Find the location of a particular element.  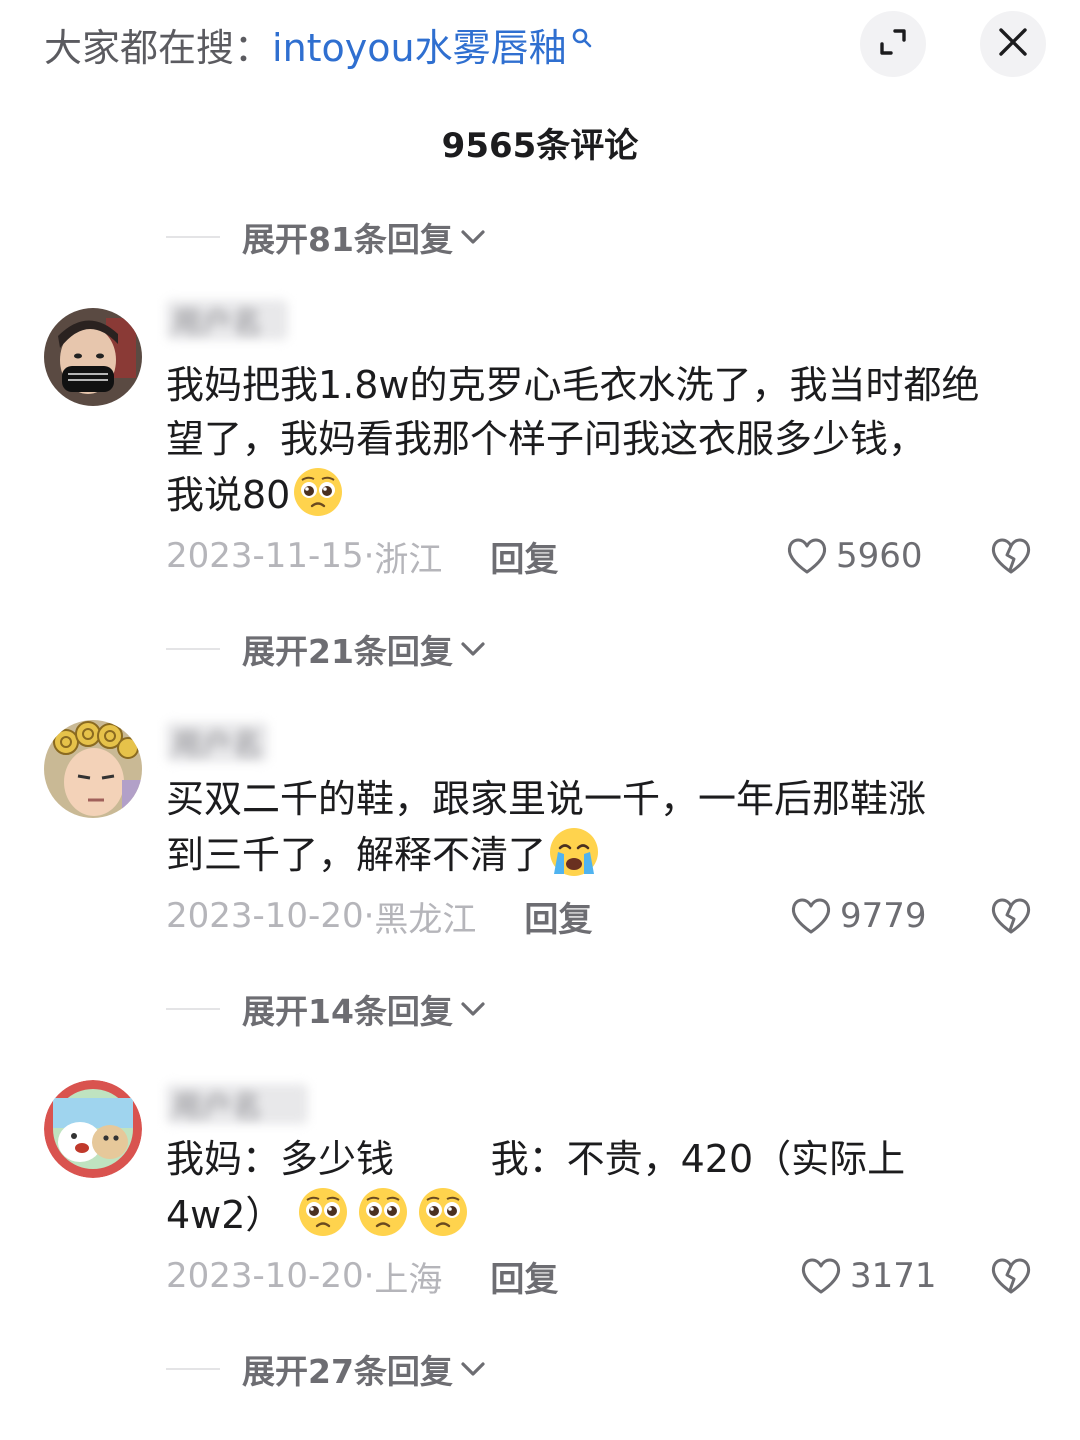

search-suggestion-keyword: intoyou水雾唇釉 is located at coordinates (419, 44).